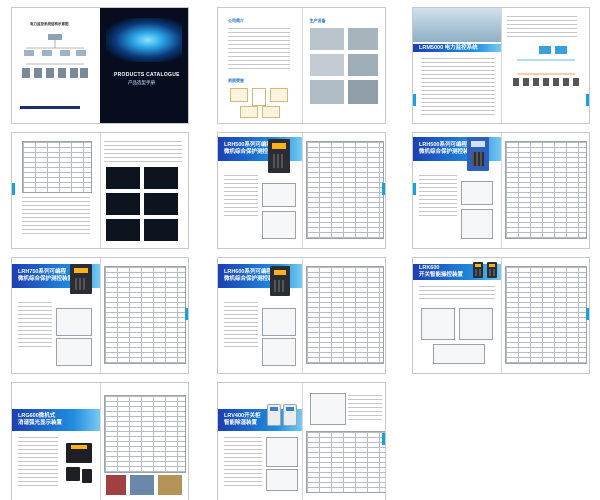 Image resolution: width=600 pixels, height=500 pixels. Describe the element at coordinates (35, 325) in the screenshot. I see `lrh750-text` at that location.